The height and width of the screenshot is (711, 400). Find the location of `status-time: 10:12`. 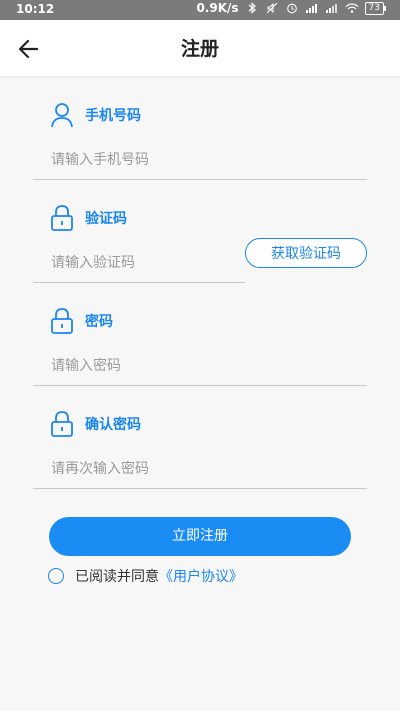

status-time: 10:12 is located at coordinates (35, 9).